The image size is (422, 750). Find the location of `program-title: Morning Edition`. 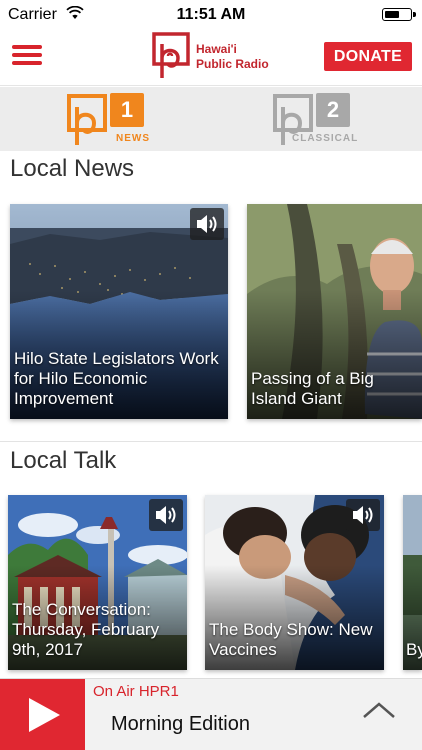

program-title: Morning Edition is located at coordinates (180, 724).